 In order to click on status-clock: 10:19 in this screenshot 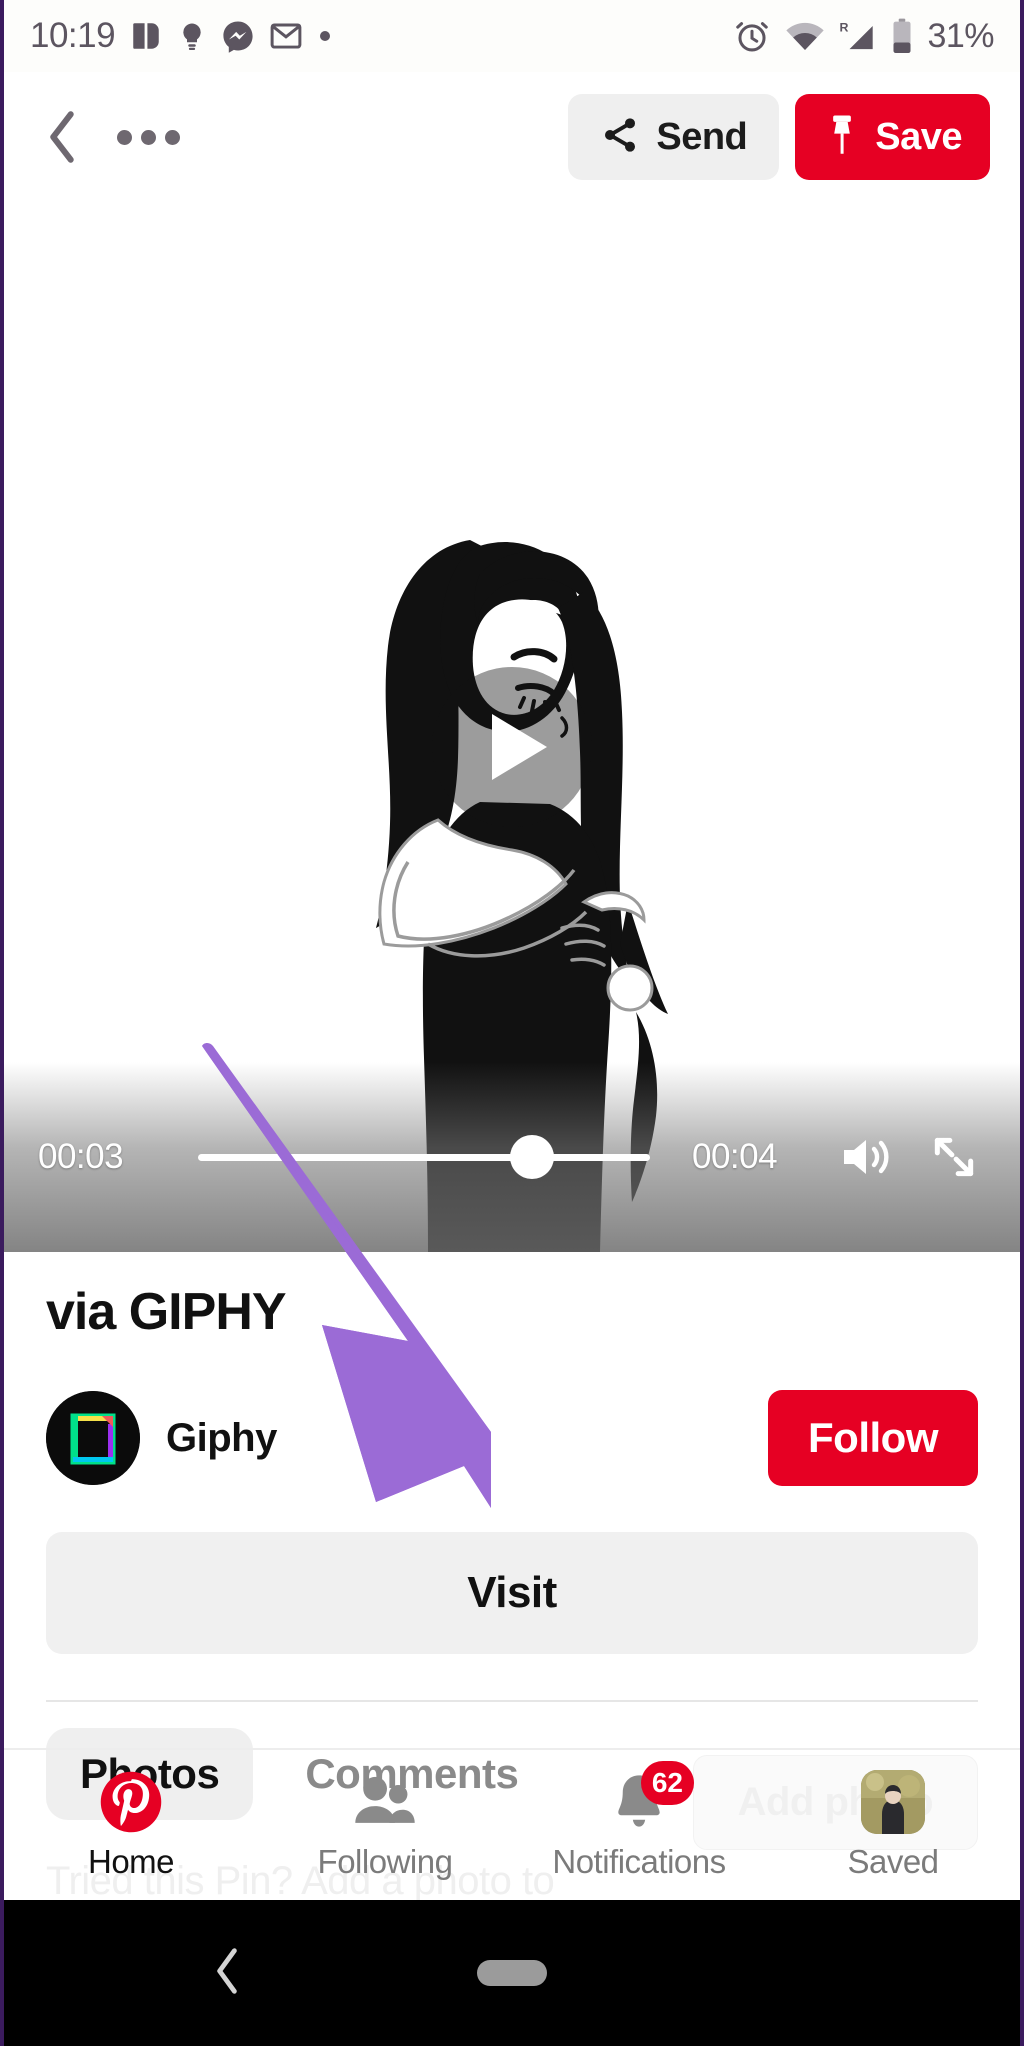, I will do `click(73, 35)`.